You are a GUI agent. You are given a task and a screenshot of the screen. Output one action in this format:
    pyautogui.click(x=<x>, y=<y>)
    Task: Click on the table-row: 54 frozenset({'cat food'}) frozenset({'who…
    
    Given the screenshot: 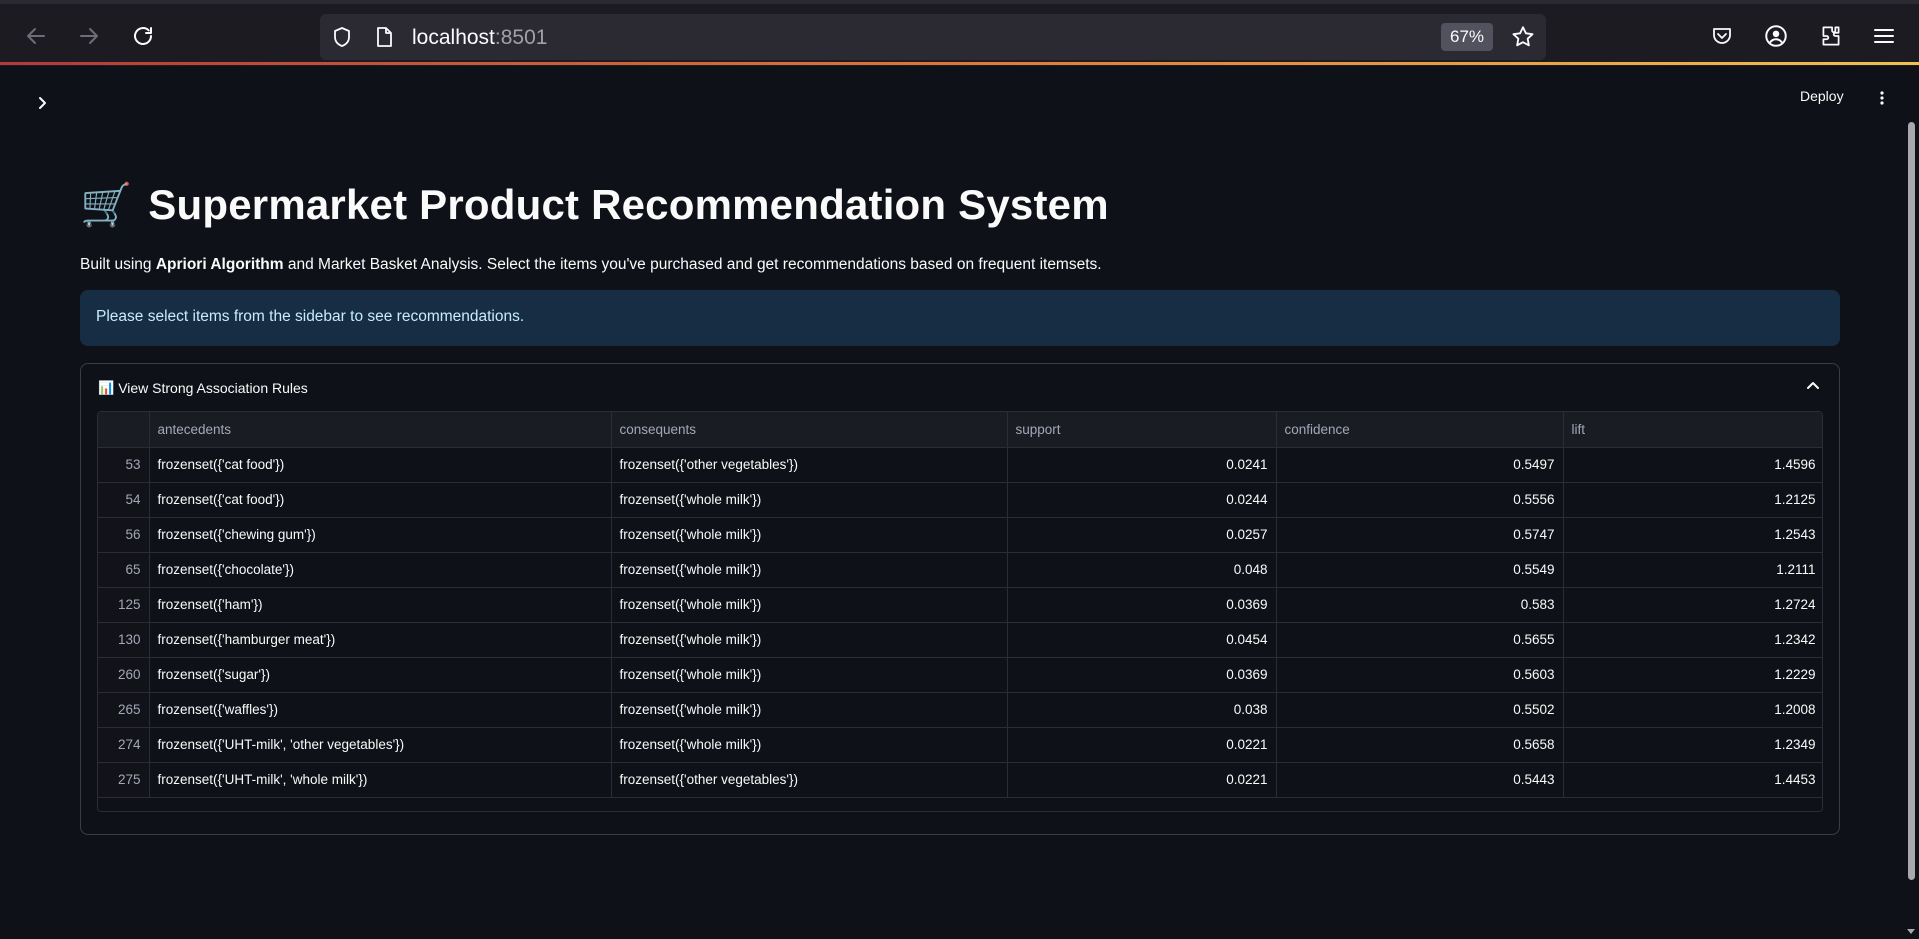 What is the action you would take?
    pyautogui.click(x=960, y=500)
    